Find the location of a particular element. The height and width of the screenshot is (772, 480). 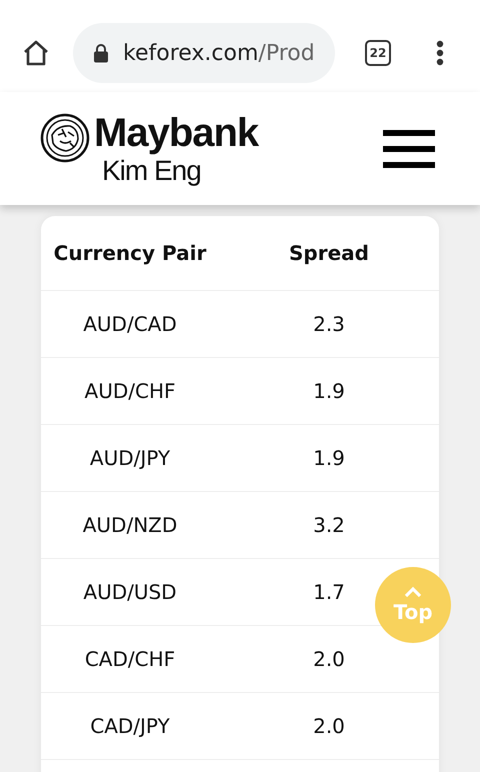

brand-name: Maybank is located at coordinates (176, 132).